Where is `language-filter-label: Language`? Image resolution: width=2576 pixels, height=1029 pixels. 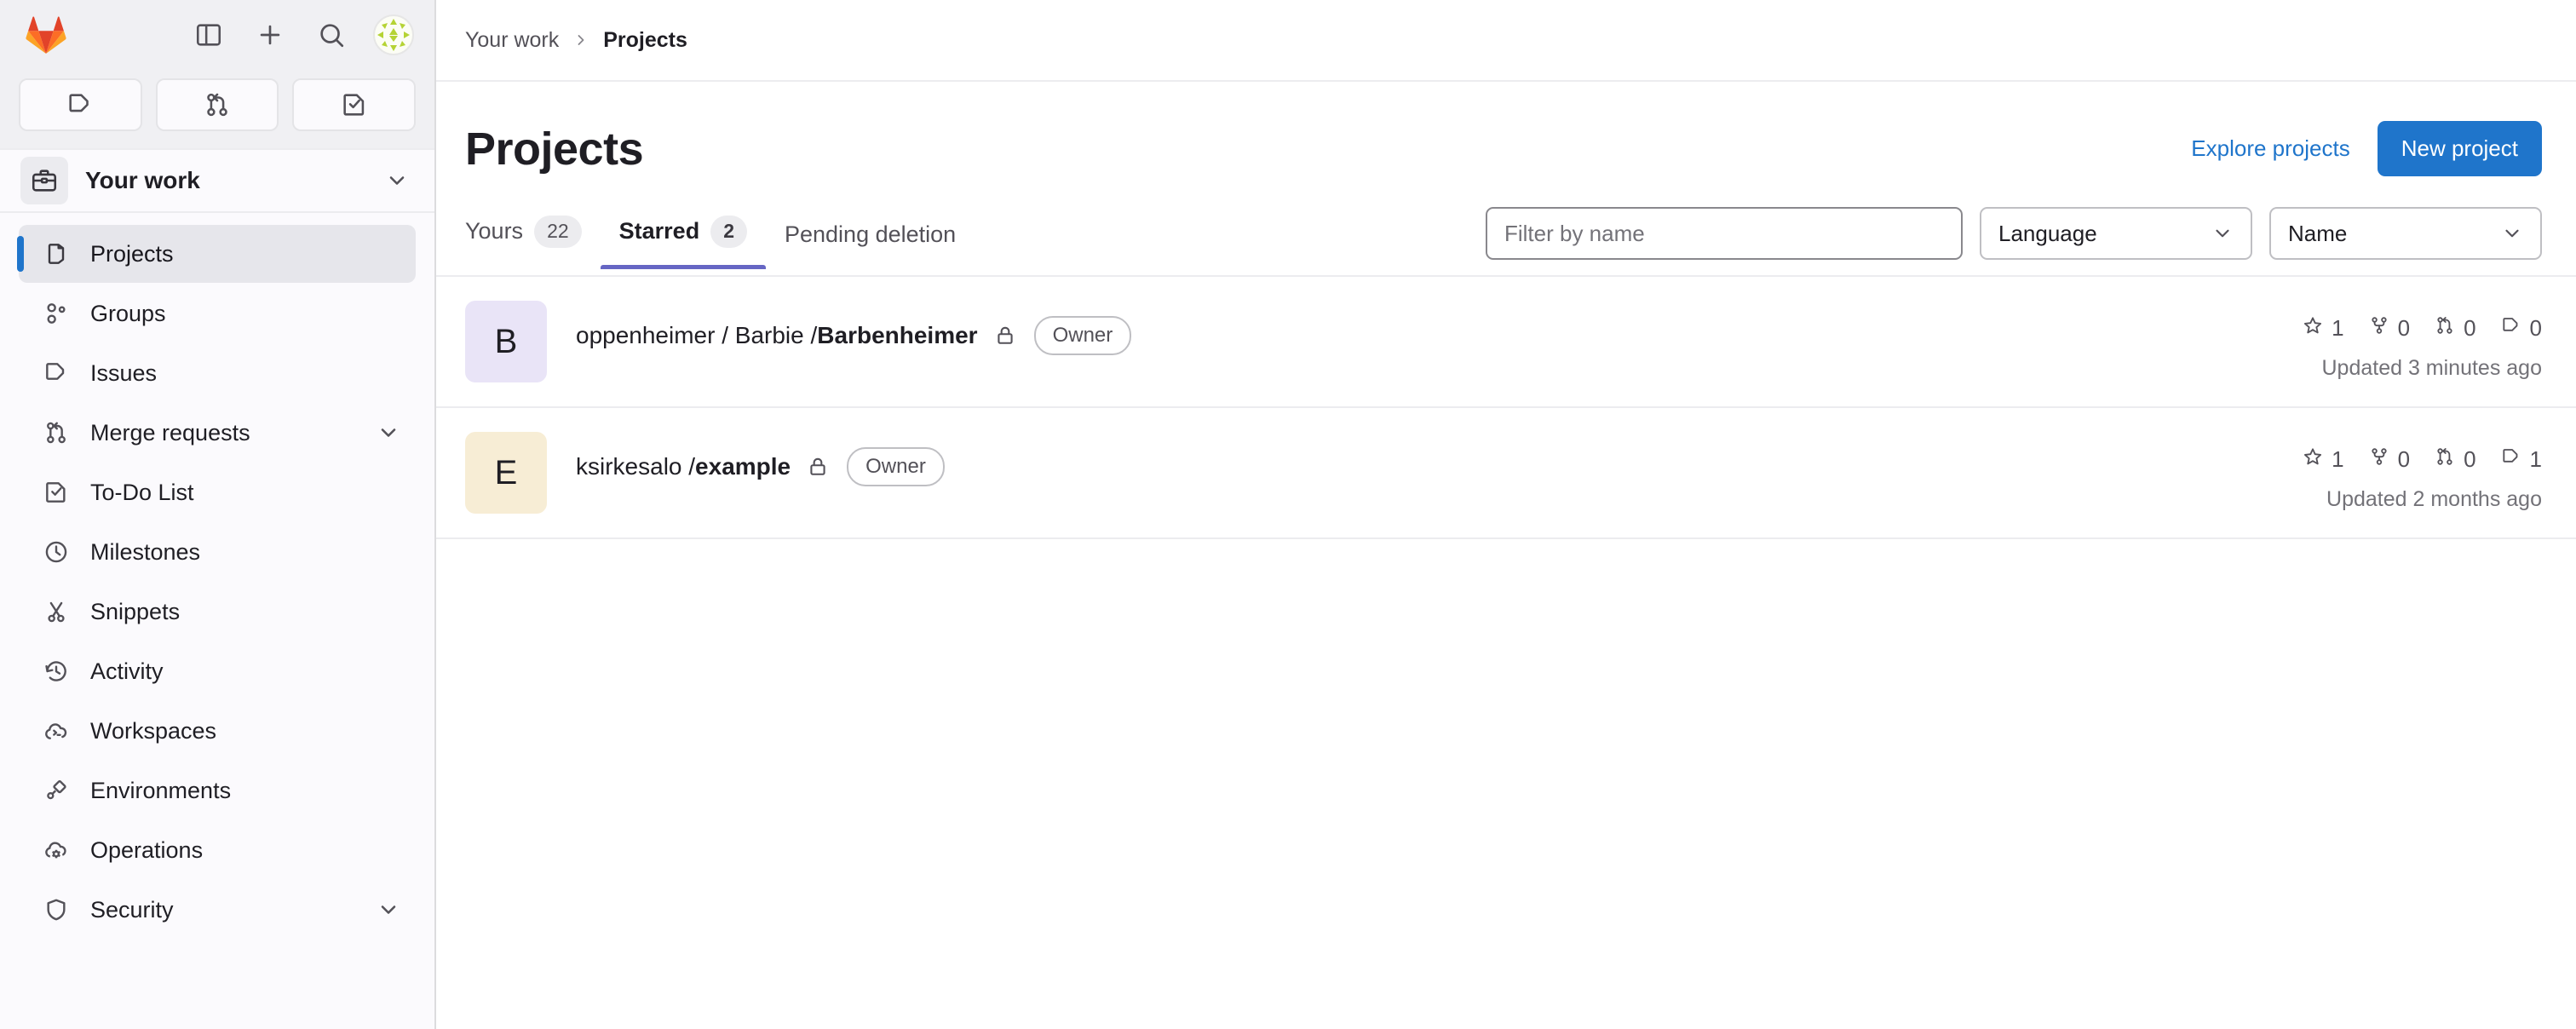
language-filter-label: Language is located at coordinates (2048, 233).